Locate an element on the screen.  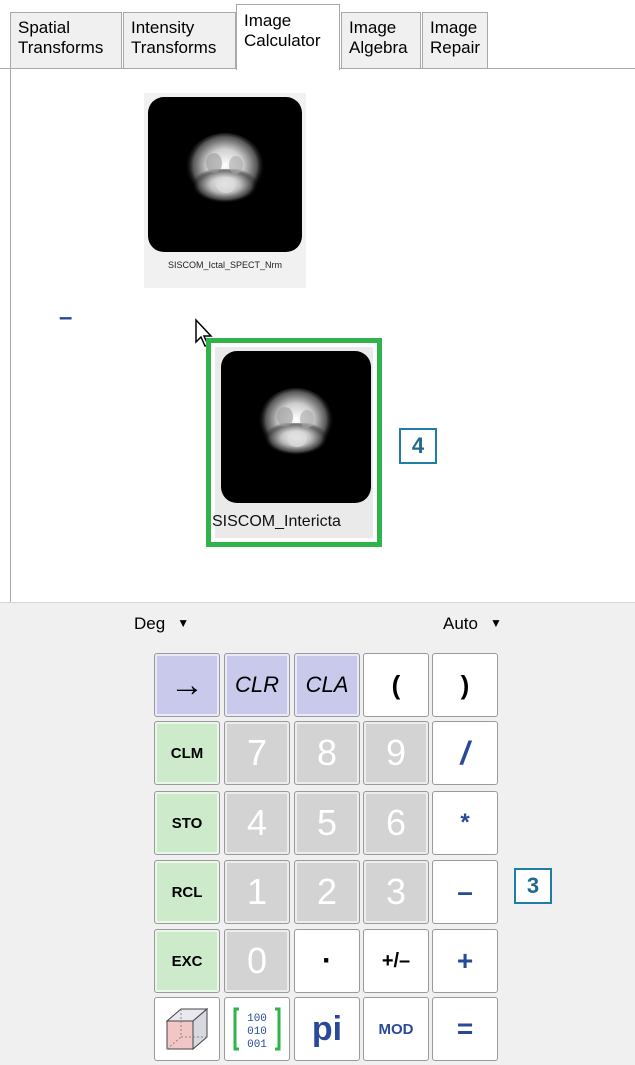
panel-border is located at coordinates (10, 335).